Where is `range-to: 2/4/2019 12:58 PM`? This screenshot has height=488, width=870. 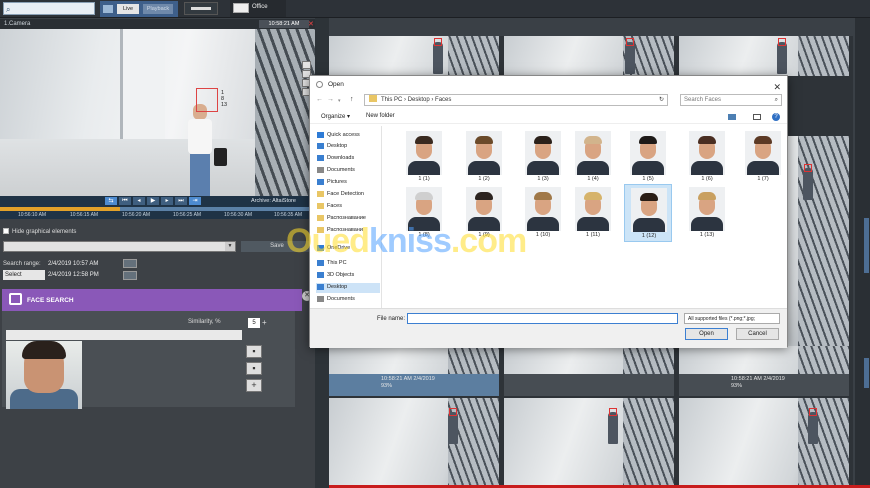 range-to: 2/4/2019 12:58 PM is located at coordinates (73, 275).